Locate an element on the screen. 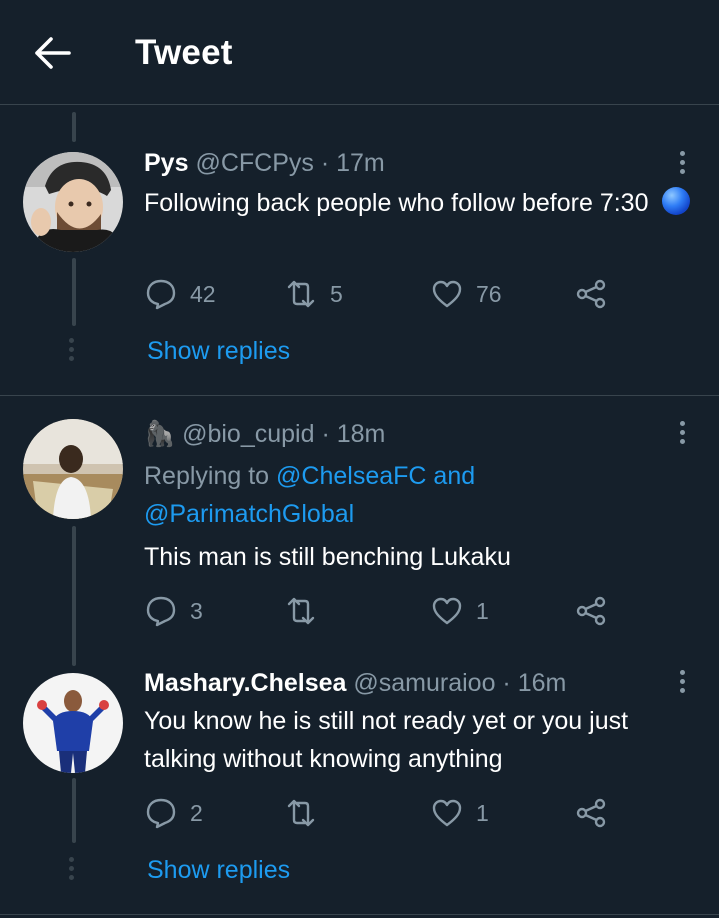  back-arrow-icon is located at coordinates (53, 53).